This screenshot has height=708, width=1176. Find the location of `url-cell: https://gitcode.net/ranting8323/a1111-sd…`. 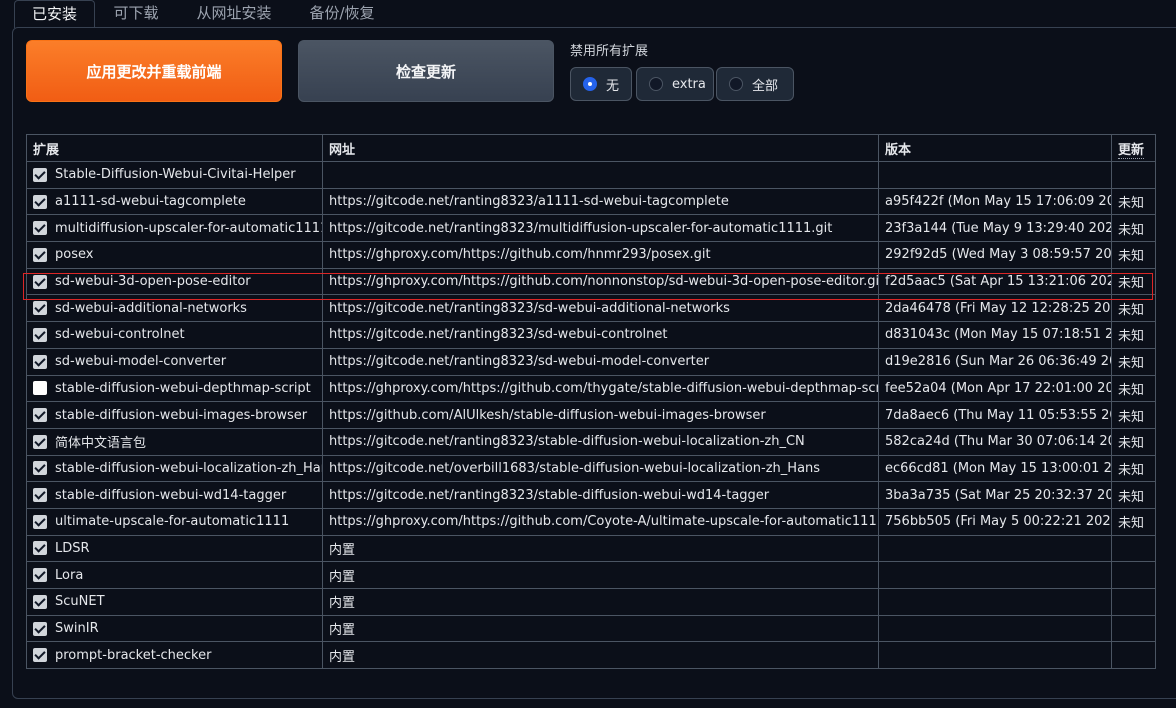

url-cell: https://gitcode.net/ranting8323/a1111-sd… is located at coordinates (600, 201).